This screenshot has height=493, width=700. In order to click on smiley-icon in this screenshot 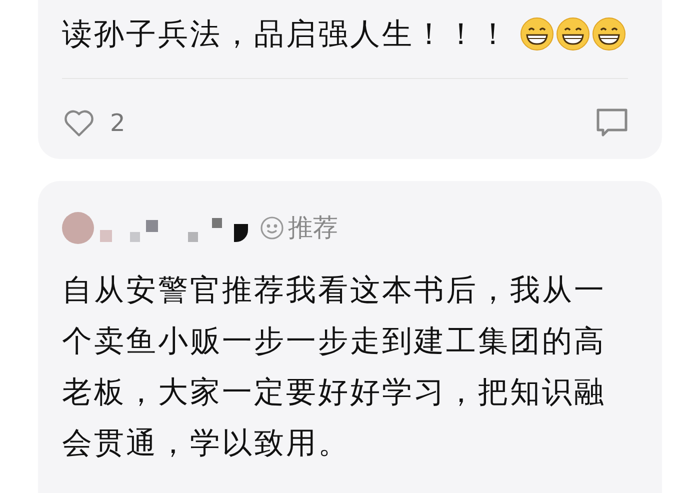, I will do `click(272, 228)`.